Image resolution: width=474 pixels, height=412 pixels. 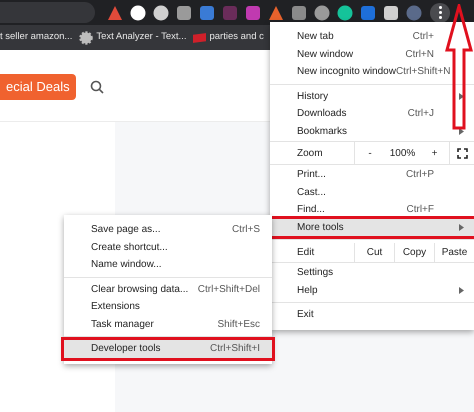 I want to click on edit-action-button: Paste, so click(x=454, y=252).